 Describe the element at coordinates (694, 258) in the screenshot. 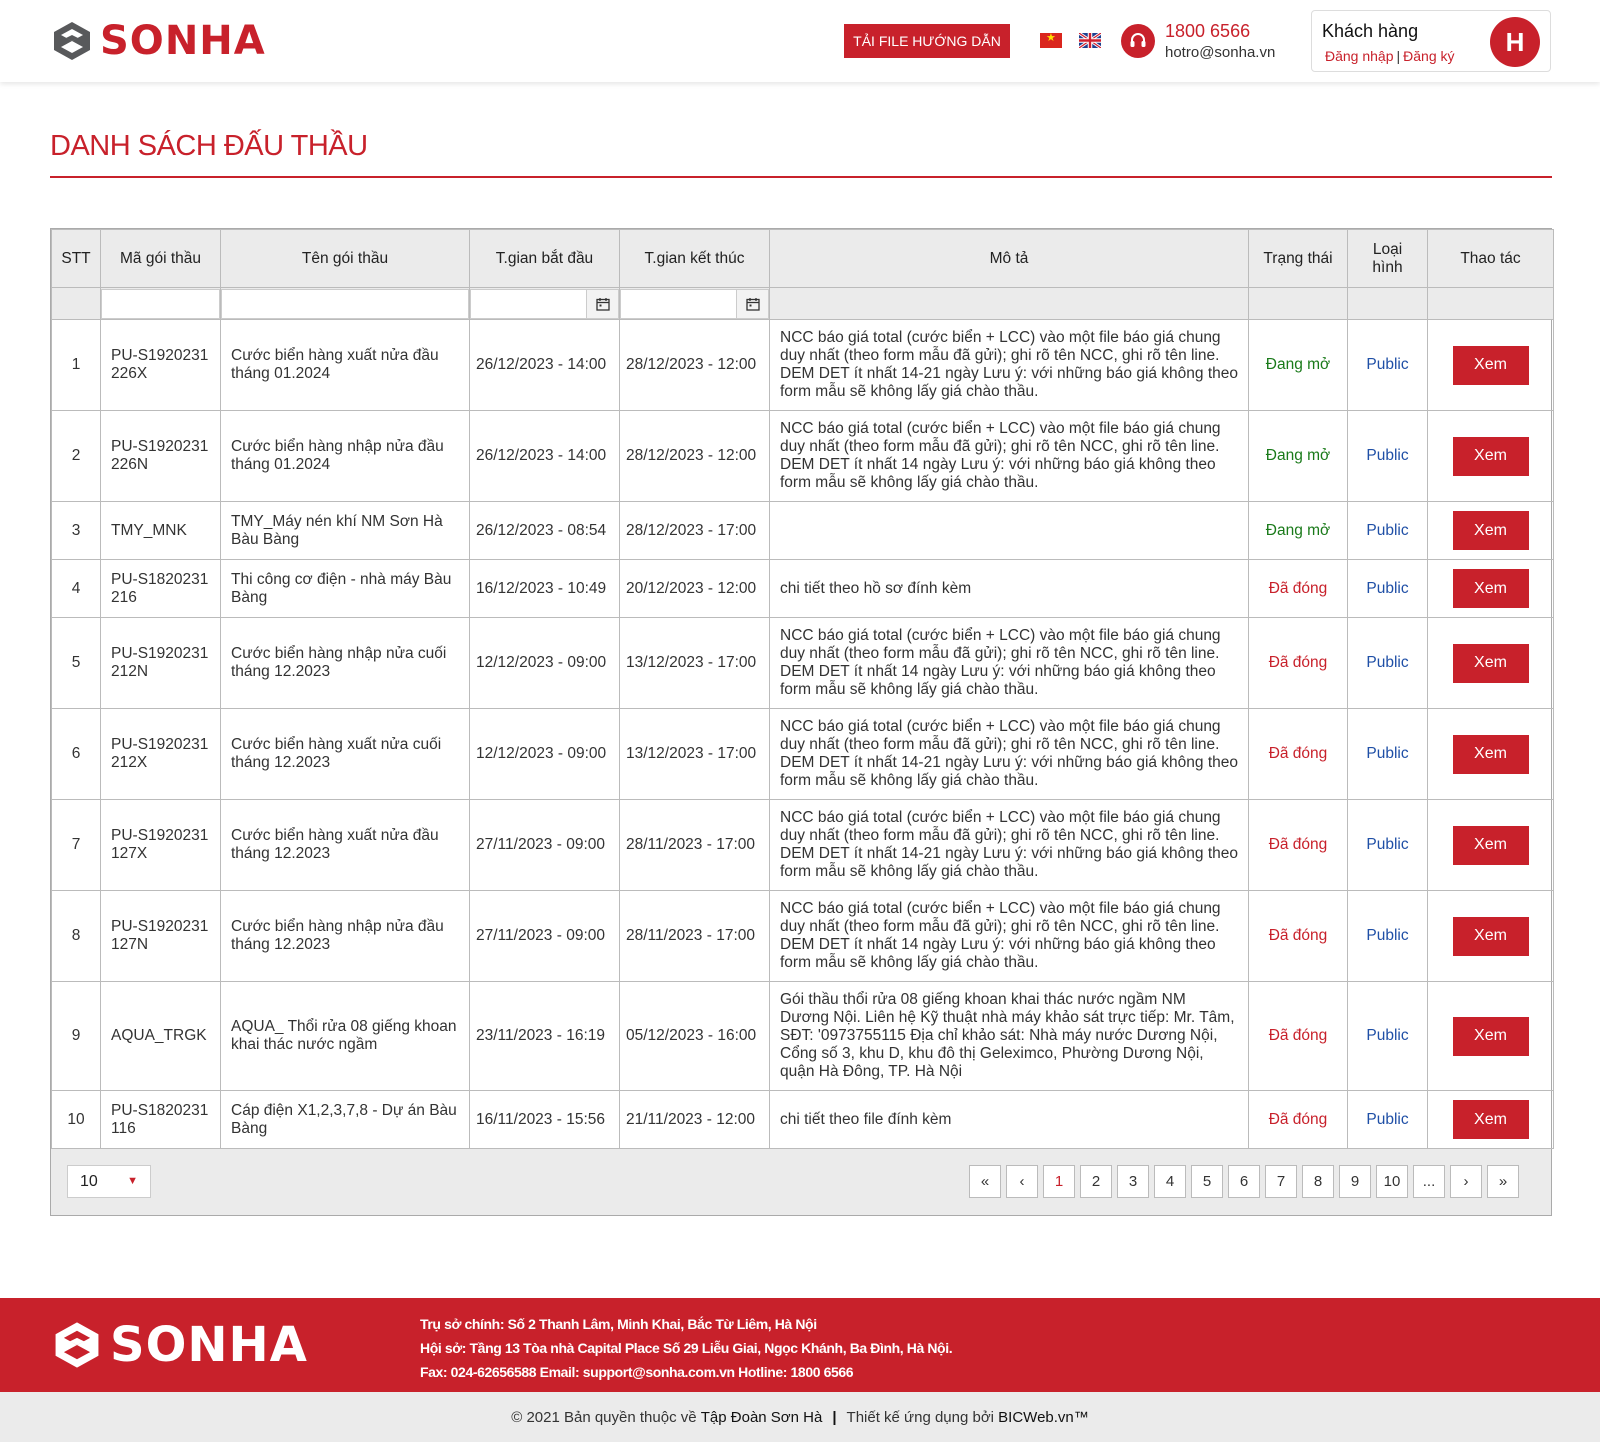

I see `header-end-time: T.gian kết thúc` at that location.